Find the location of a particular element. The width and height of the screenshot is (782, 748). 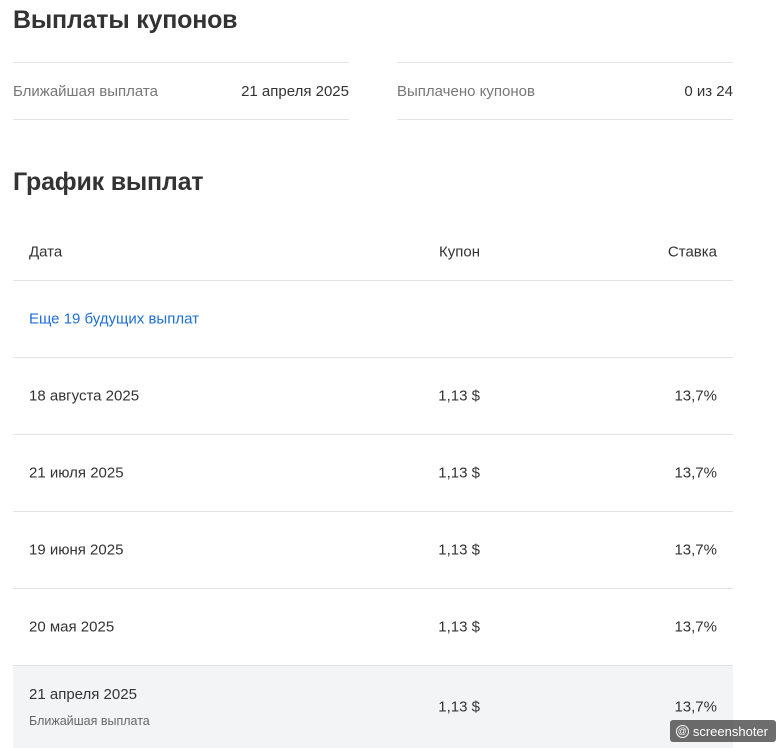

summary-label: Выплачено купонов is located at coordinates (466, 91).